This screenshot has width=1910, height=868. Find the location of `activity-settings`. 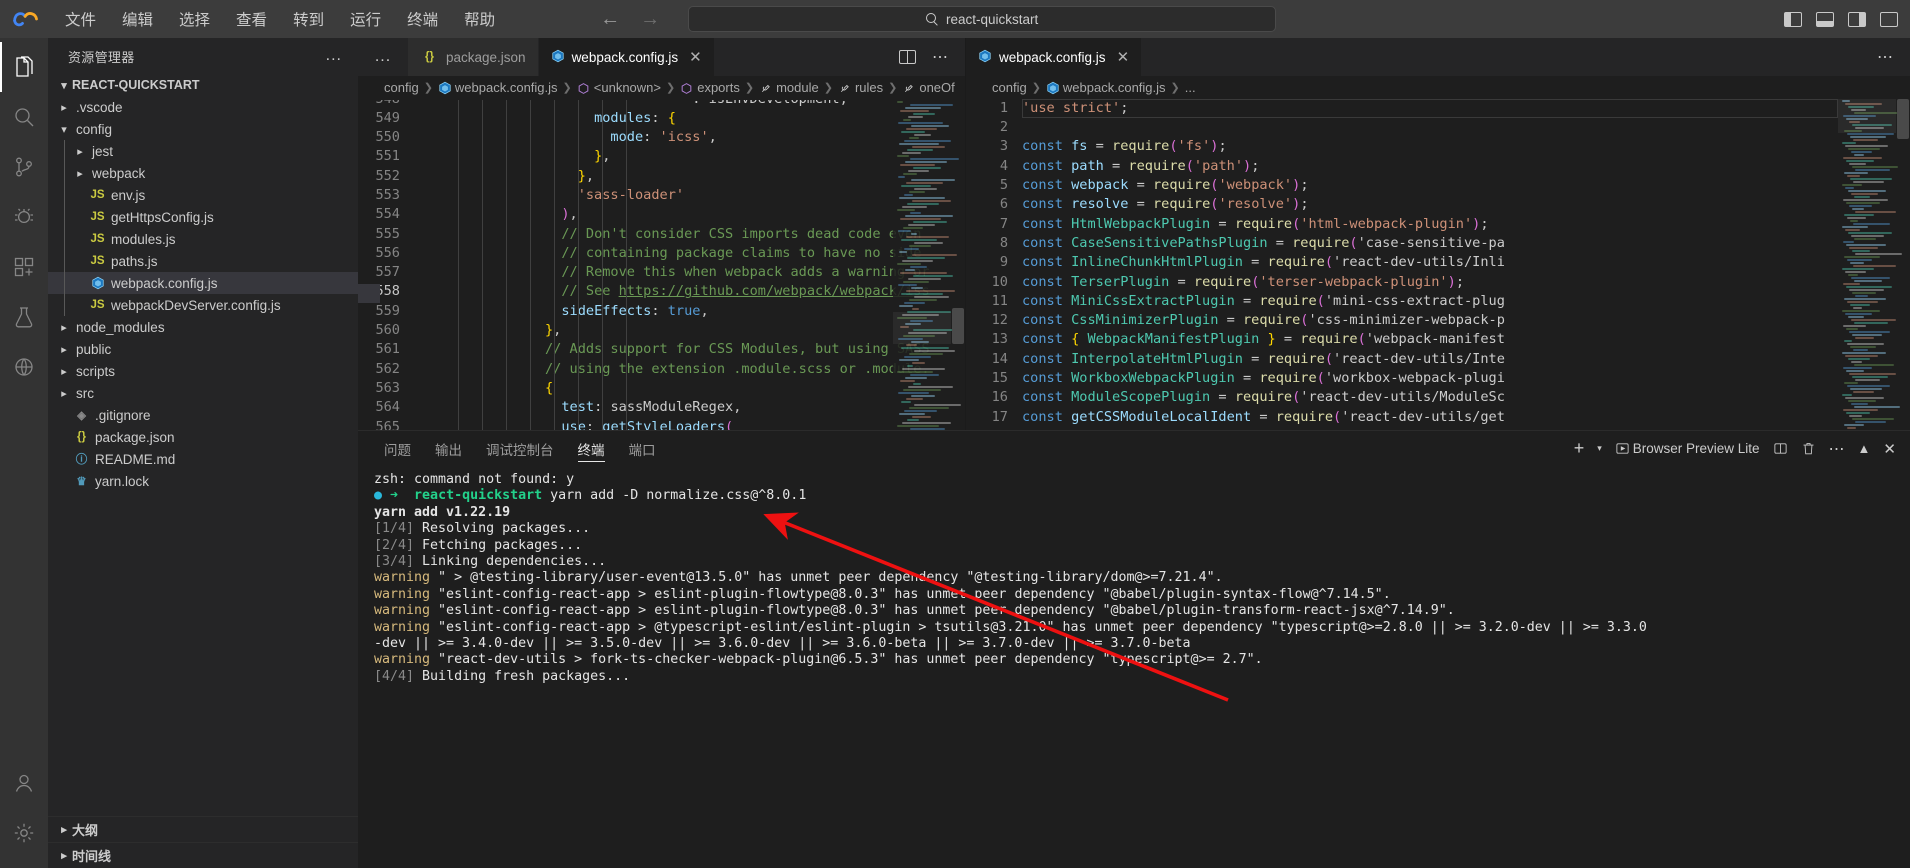

activity-settings is located at coordinates (24, 833).